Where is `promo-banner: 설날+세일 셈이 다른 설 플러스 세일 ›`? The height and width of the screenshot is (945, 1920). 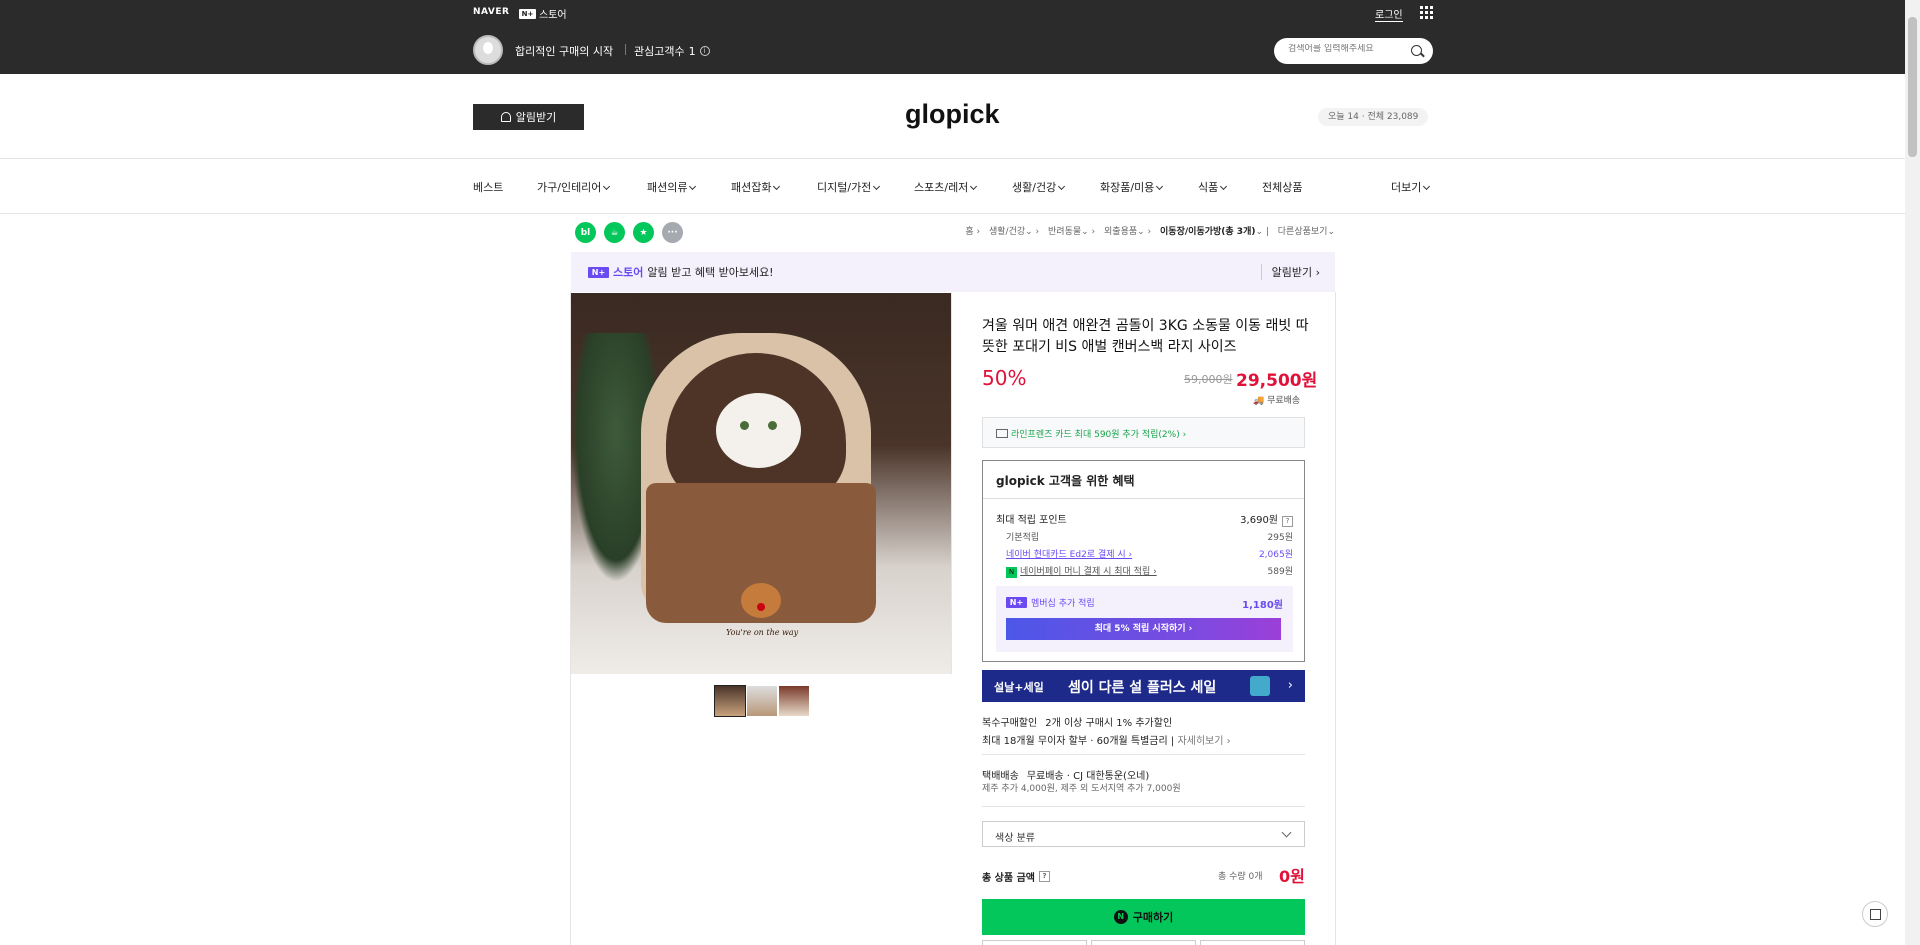
promo-banner: 설날+세일 셈이 다른 설 플러스 세일 › is located at coordinates (1143, 686).